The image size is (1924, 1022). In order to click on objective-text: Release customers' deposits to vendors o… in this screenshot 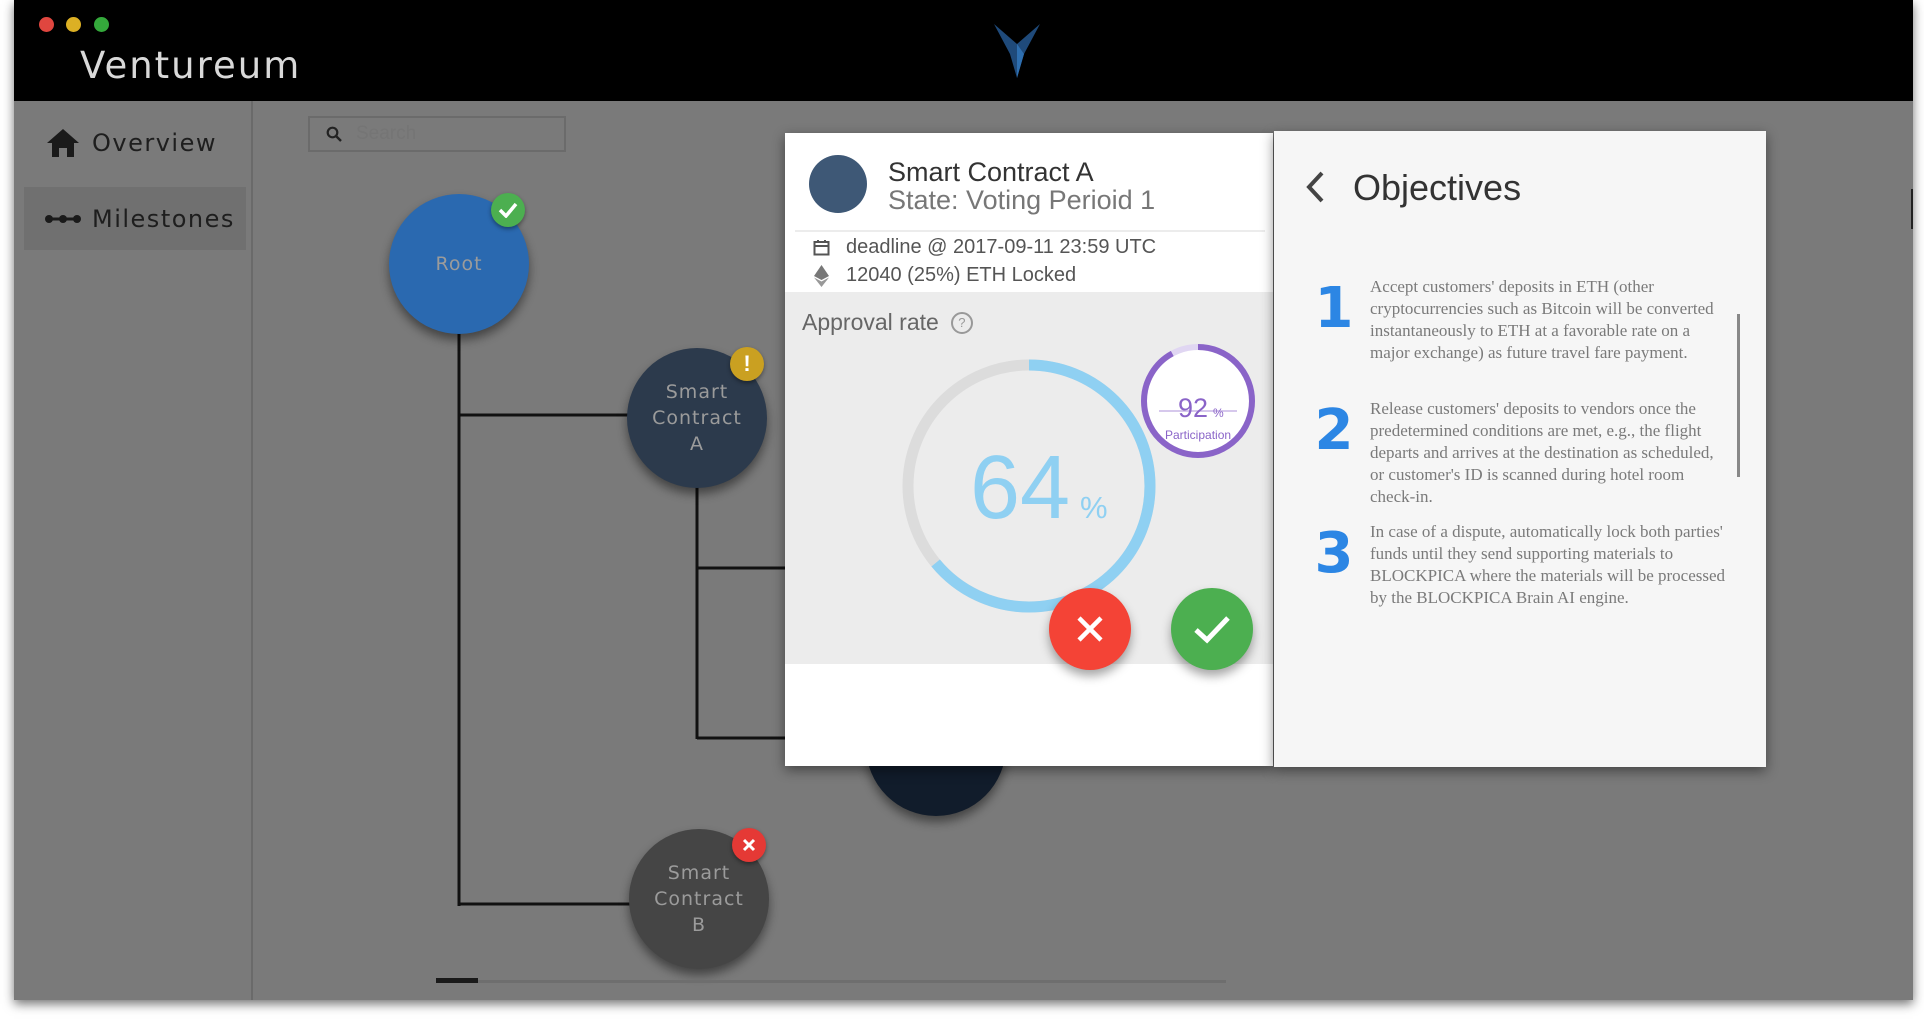, I will do `click(1542, 452)`.